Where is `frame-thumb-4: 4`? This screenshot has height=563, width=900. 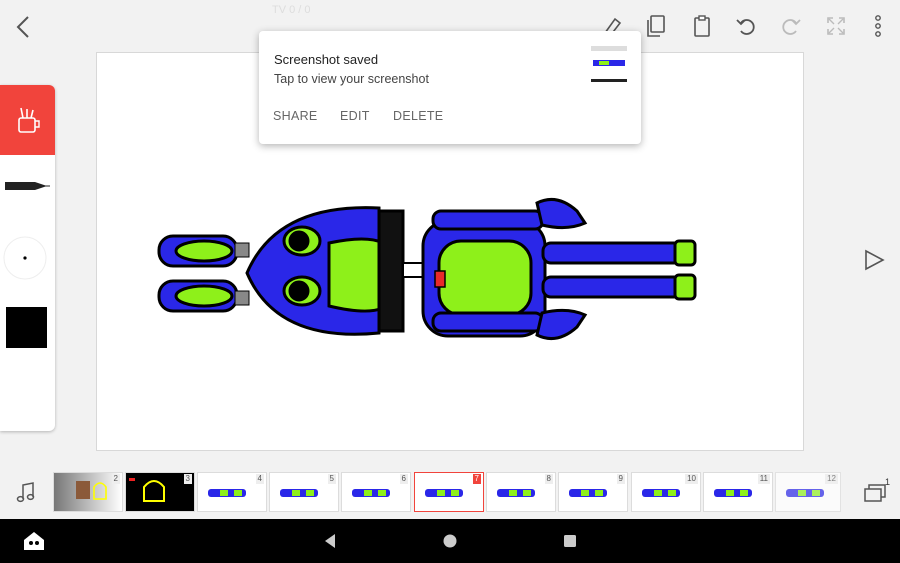
frame-thumb-4: 4 is located at coordinates (232, 492).